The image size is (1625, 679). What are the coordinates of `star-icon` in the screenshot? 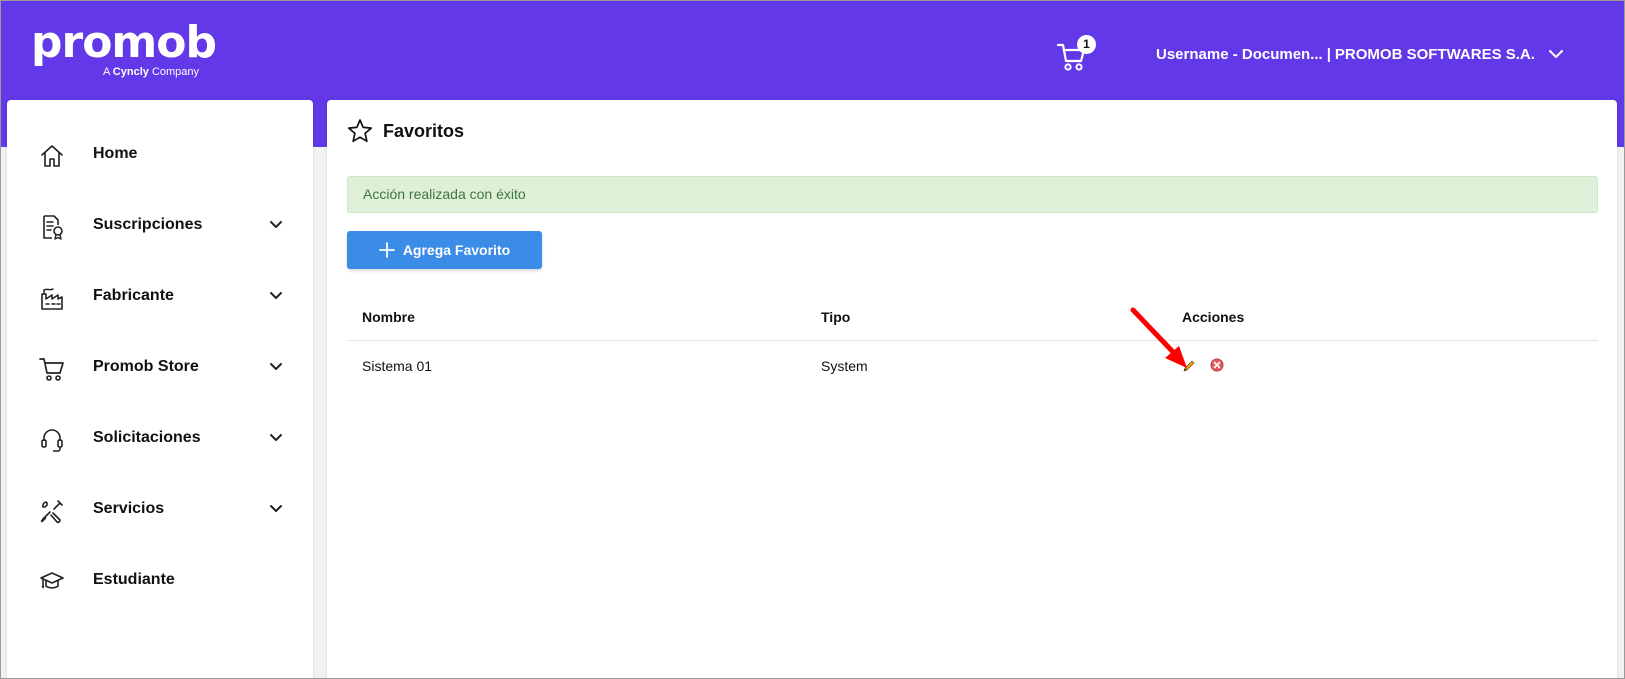 It's located at (360, 131).